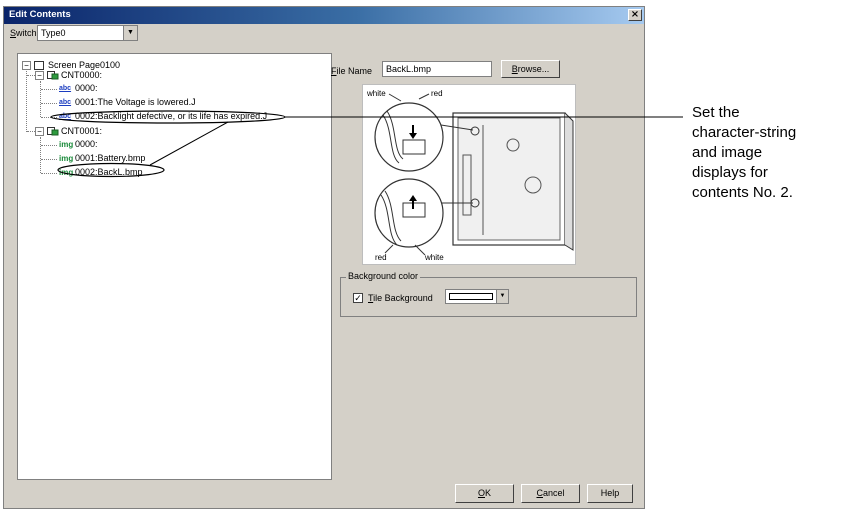  Describe the element at coordinates (87, 33) in the screenshot. I see `switch-select: Type0 ▼` at that location.